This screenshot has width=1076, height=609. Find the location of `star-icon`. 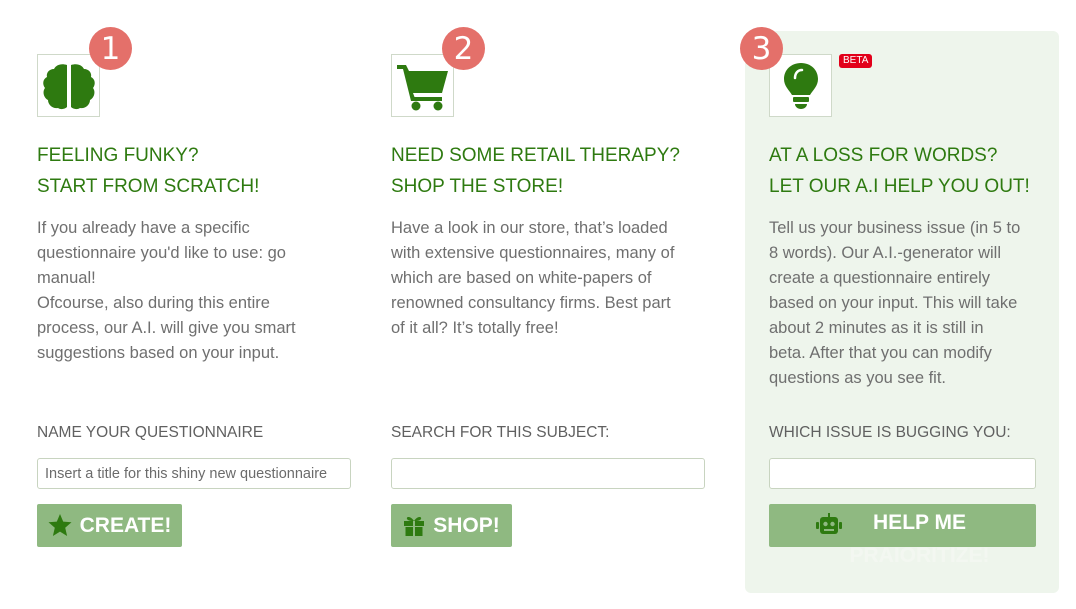

star-icon is located at coordinates (60, 525).